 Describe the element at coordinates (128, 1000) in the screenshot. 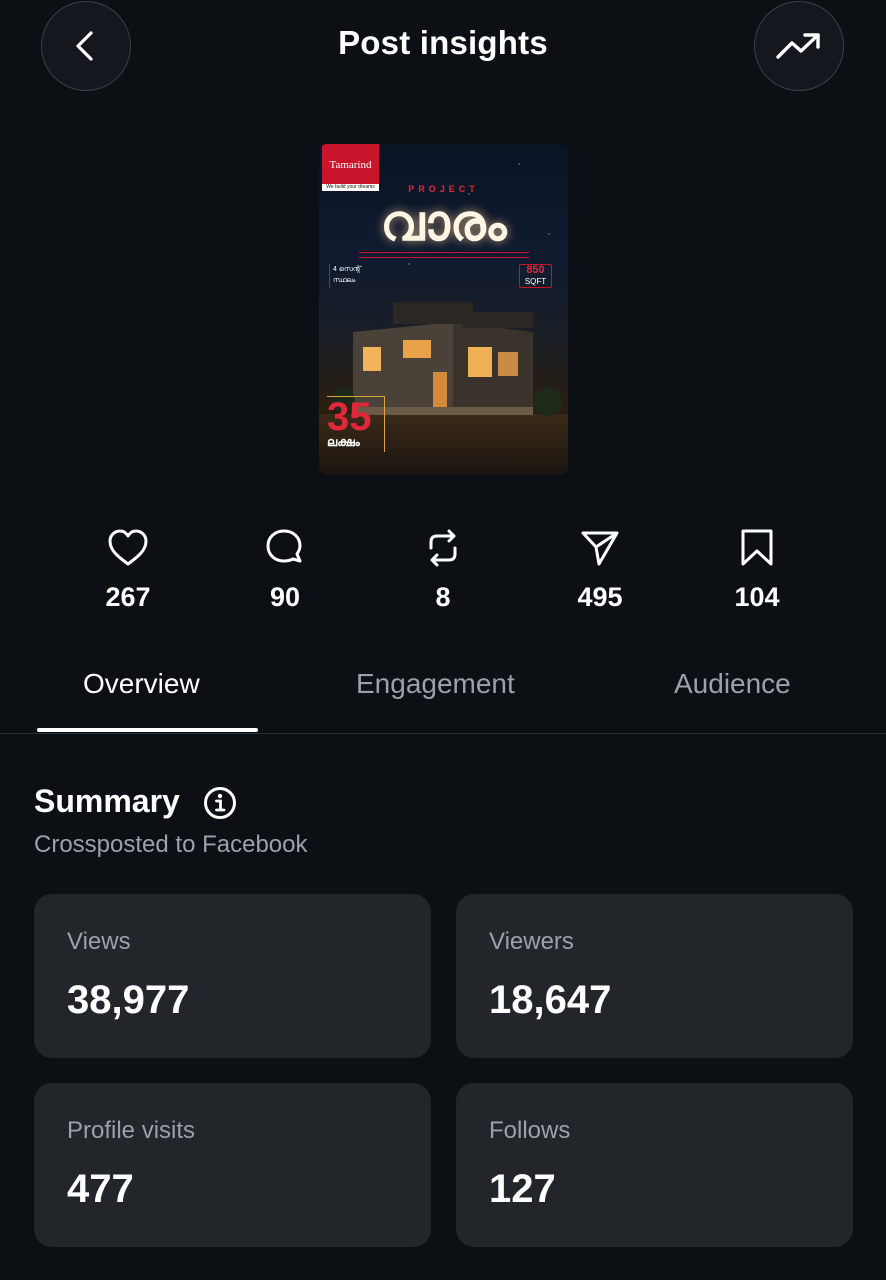

I see `card-value: 38,977` at that location.